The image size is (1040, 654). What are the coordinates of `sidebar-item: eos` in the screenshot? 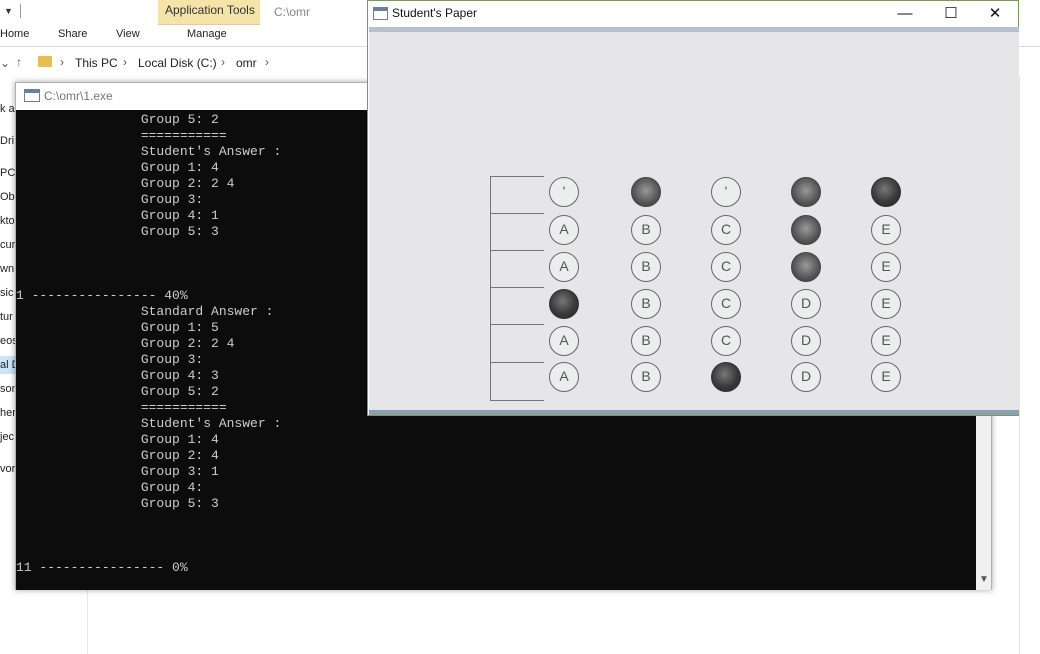 It's located at (7, 341).